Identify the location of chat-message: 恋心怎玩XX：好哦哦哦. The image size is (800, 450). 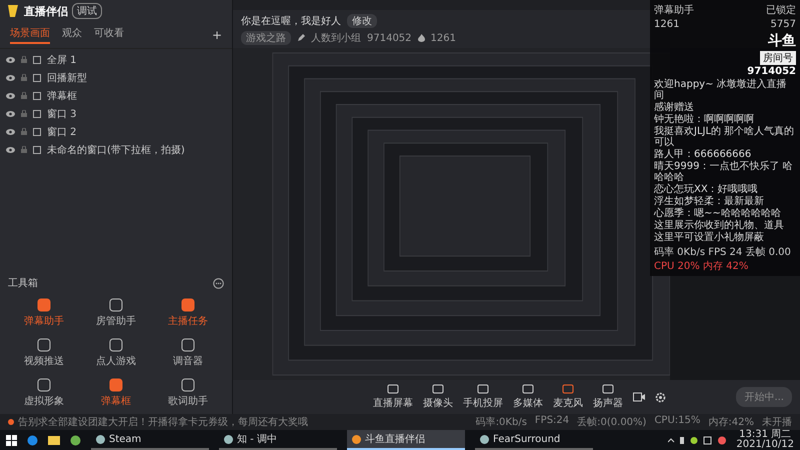
(706, 189).